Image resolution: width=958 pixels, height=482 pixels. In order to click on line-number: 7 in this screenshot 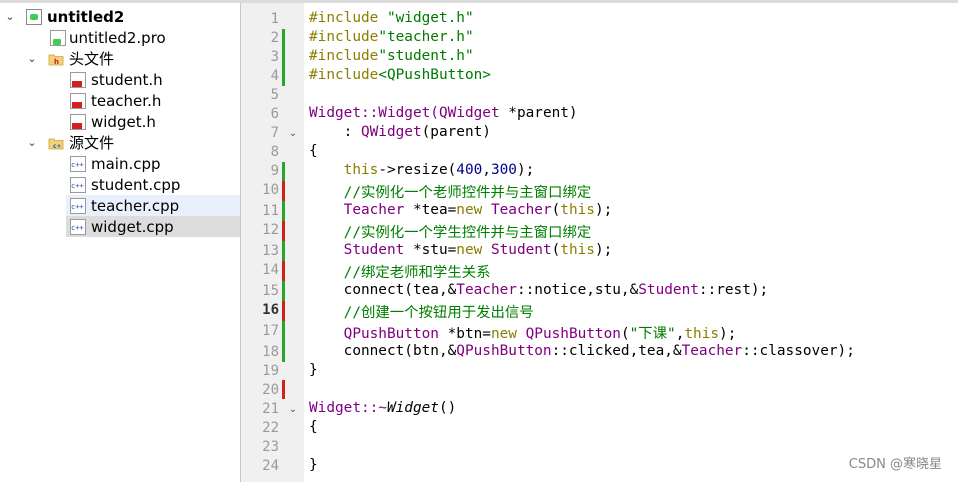, I will do `click(274, 133)`.